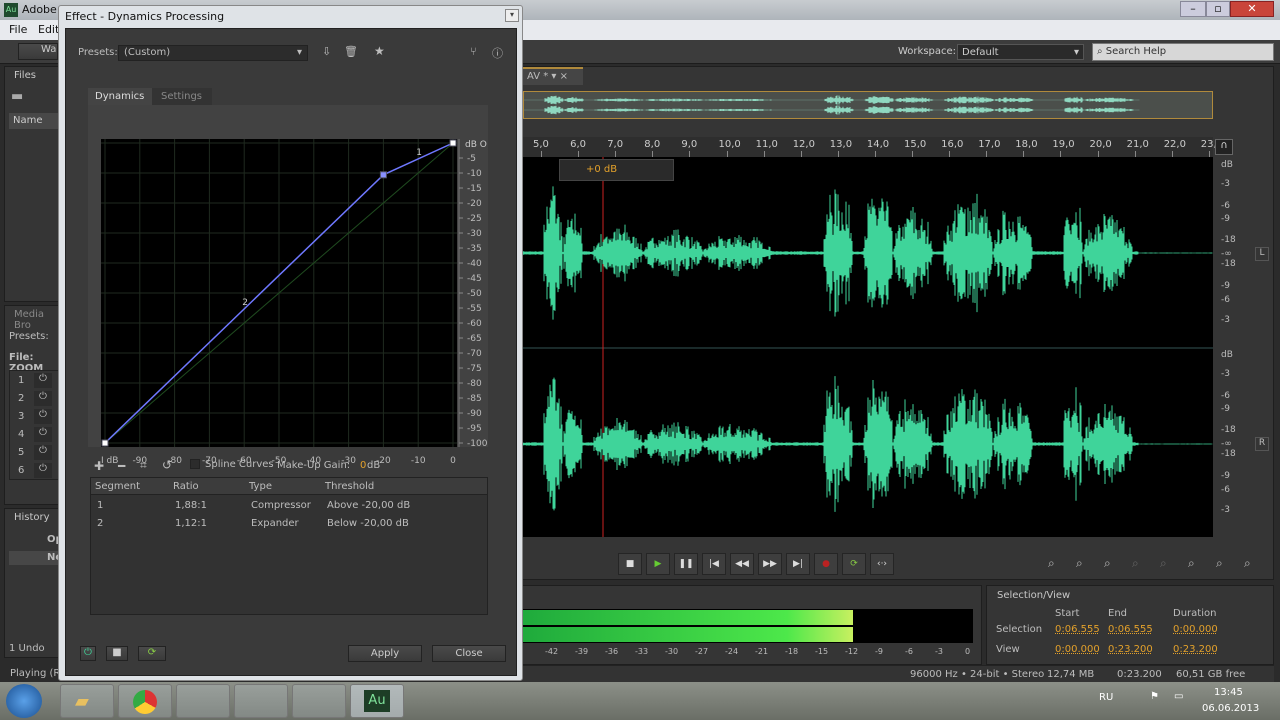 The width and height of the screenshot is (1280, 720). Describe the element at coordinates (260, 486) in the screenshot. I see `column-header: Type` at that location.